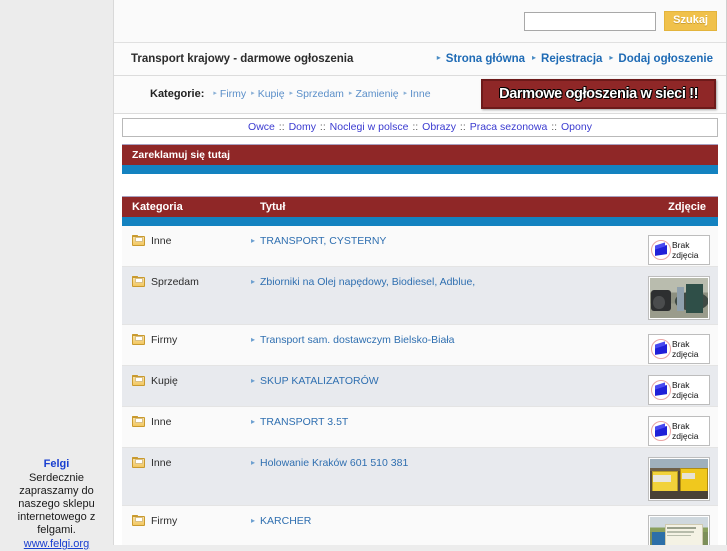  What do you see at coordinates (334, 463) in the screenshot?
I see `row-title-link: Holowanie Kraków 601 510 381` at bounding box center [334, 463].